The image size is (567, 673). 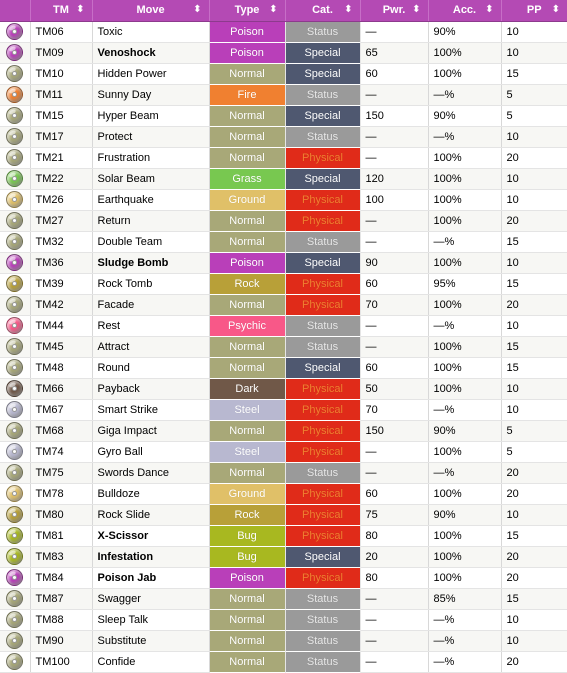 What do you see at coordinates (61, 431) in the screenshot?
I see `tm-number-cell: TM68` at bounding box center [61, 431].